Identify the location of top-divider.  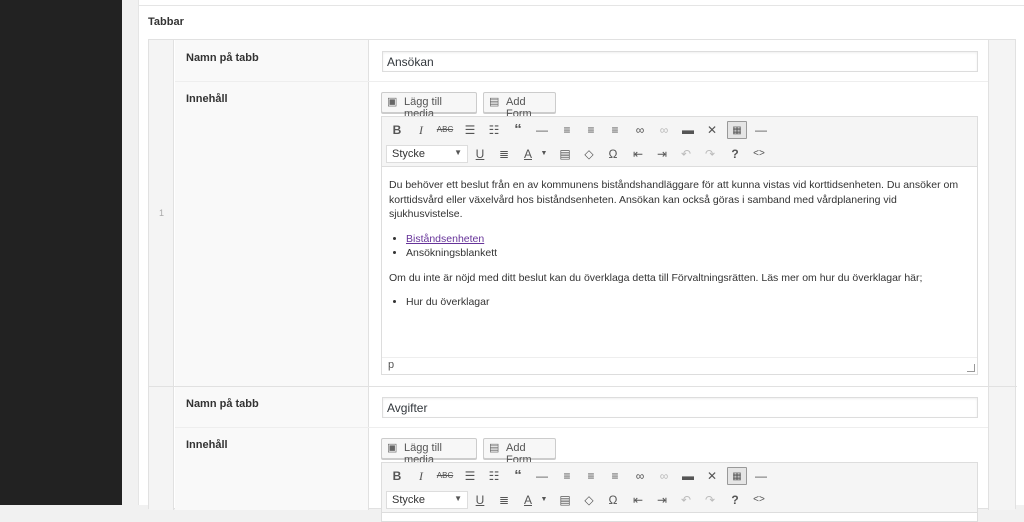
(581, 3).